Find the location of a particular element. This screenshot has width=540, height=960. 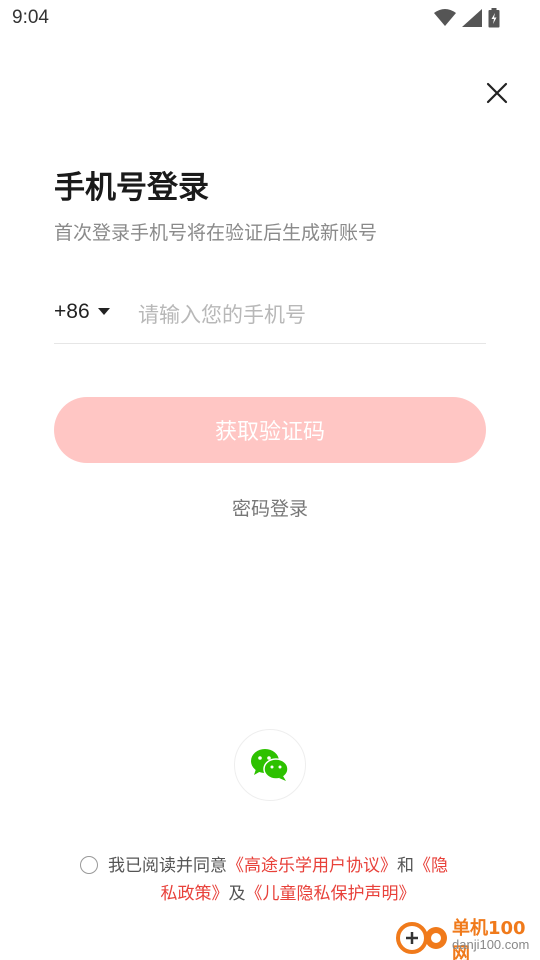

status-bar: 9:04 is located at coordinates (270, 18).